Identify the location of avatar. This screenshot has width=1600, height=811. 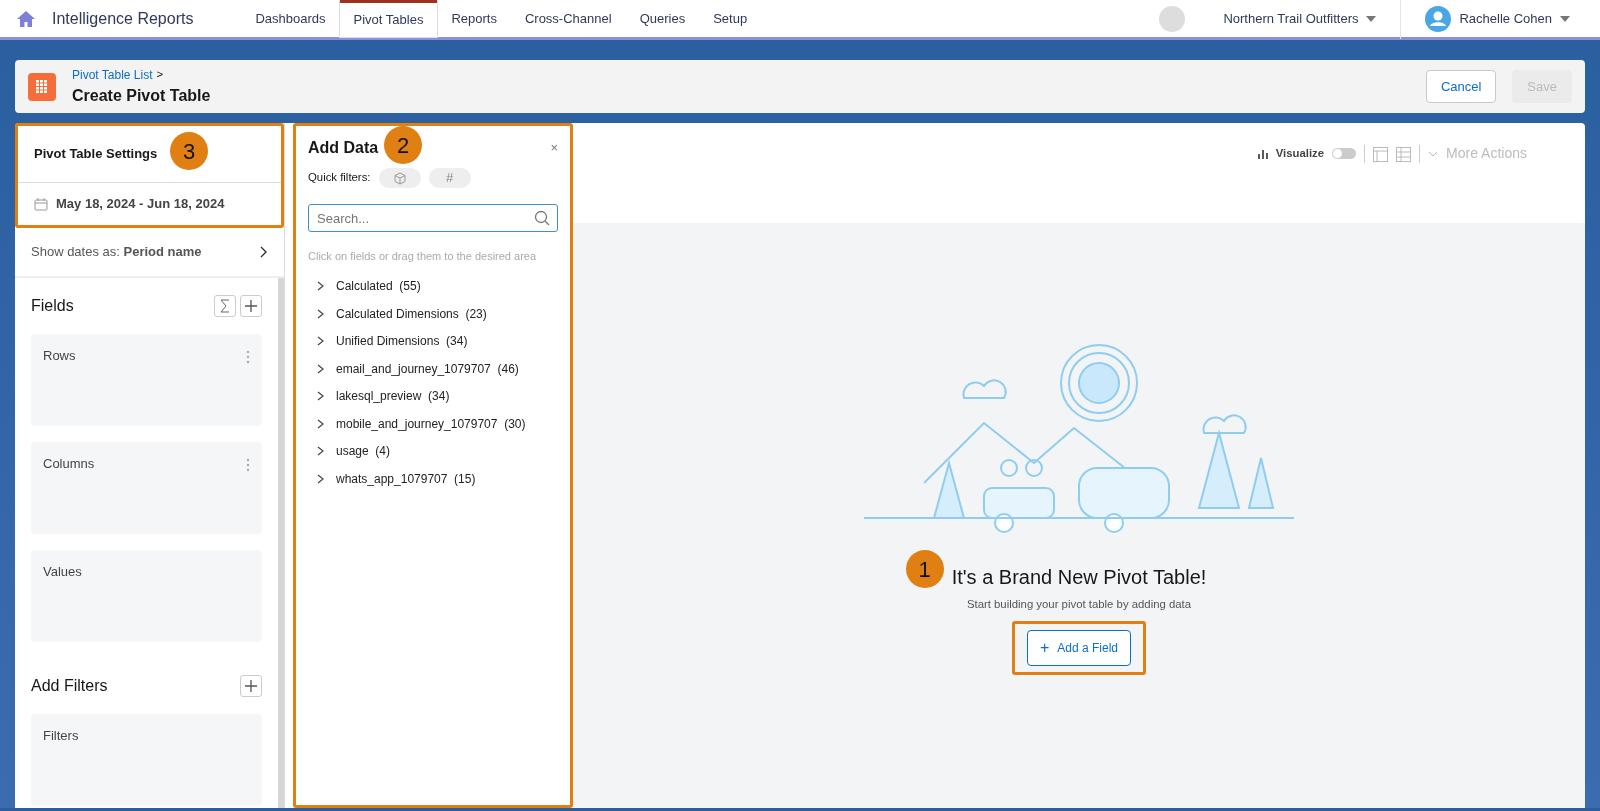
(1172, 18).